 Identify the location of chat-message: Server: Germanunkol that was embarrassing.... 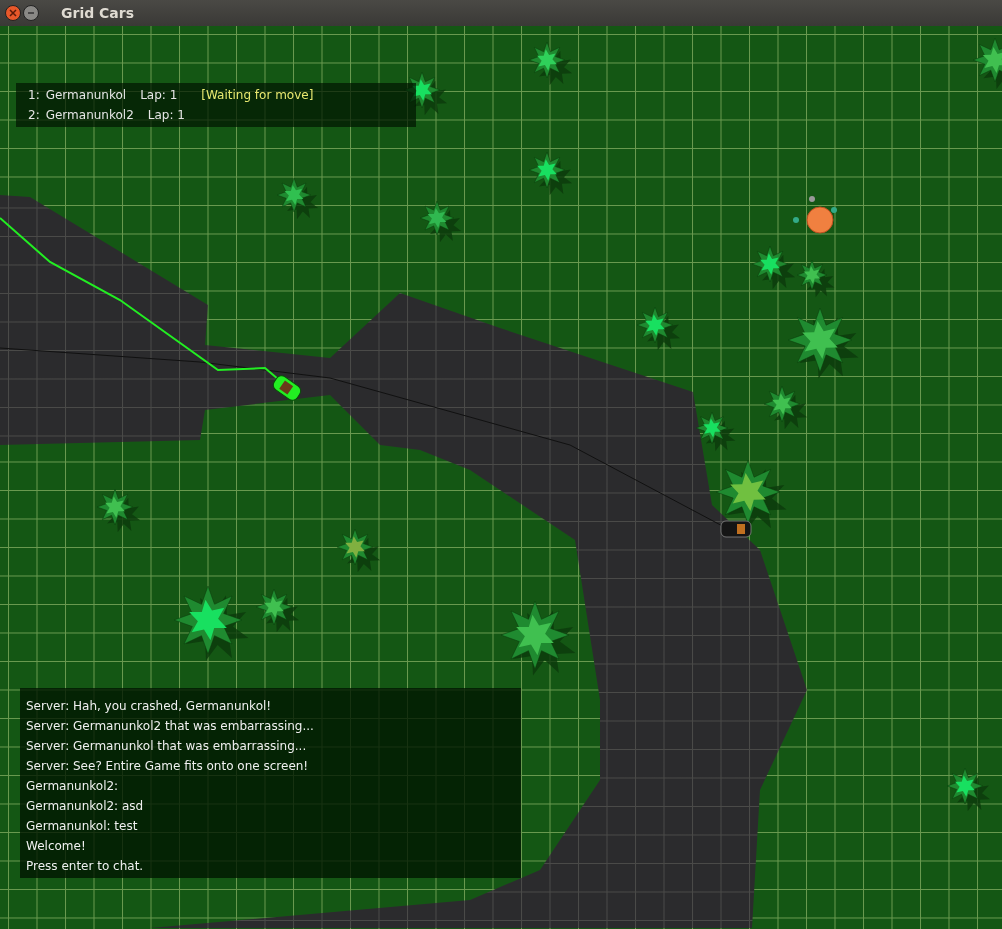
(167, 746).